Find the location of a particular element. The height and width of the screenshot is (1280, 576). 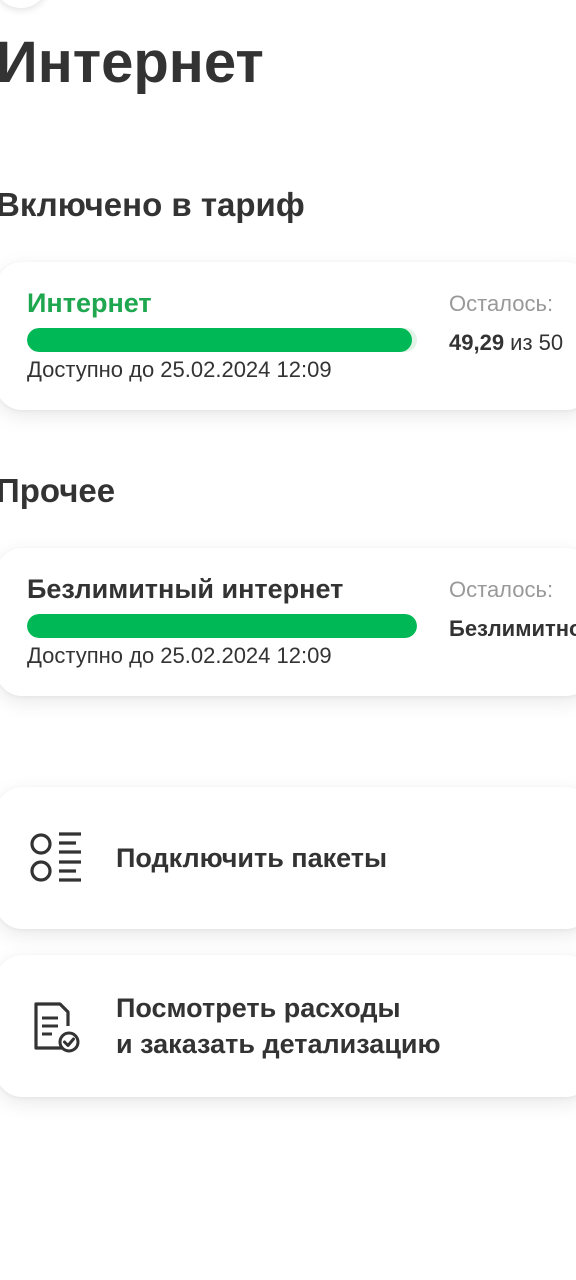

list-options-icon is located at coordinates (55, 857).